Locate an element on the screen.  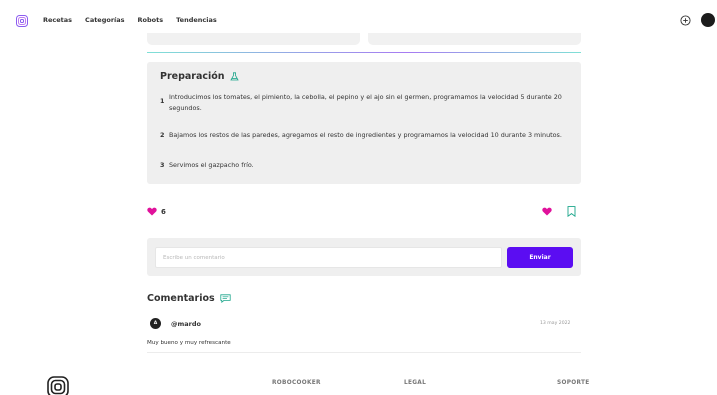
step-text: Servimos el gazpacho frío. is located at coordinates (211, 165).